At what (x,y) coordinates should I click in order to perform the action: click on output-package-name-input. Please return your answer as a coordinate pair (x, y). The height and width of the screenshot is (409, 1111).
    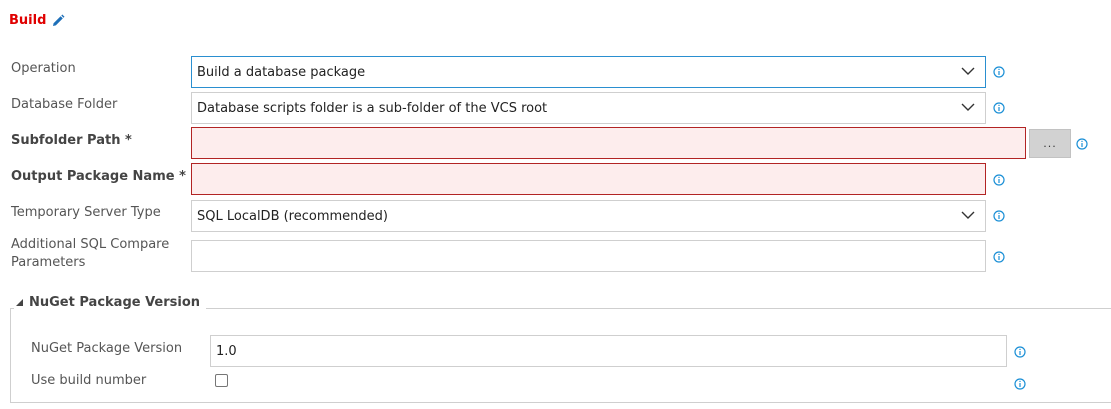
    Looking at the image, I should click on (588, 179).